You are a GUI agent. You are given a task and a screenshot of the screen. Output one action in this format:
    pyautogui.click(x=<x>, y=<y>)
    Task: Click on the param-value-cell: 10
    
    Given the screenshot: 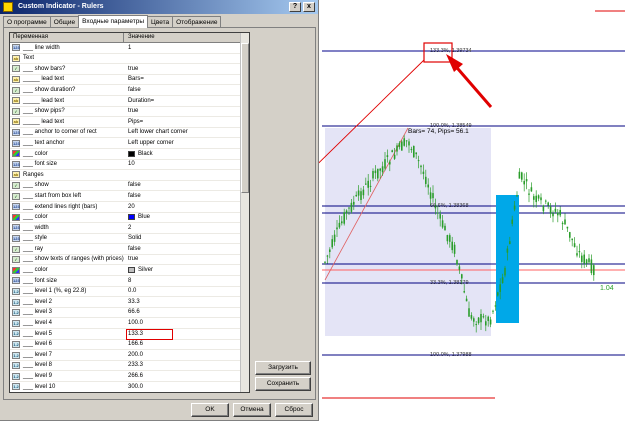 What is the action you would take?
    pyautogui.click(x=186, y=165)
    